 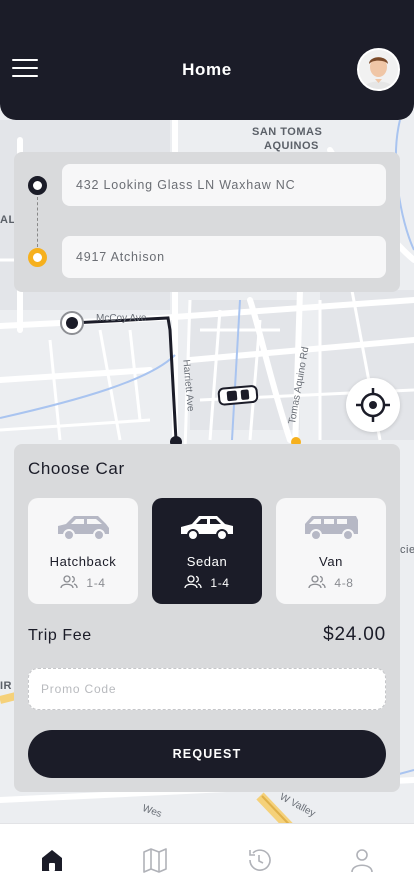 What do you see at coordinates (378, 69) in the screenshot?
I see `user-avatar` at bounding box center [378, 69].